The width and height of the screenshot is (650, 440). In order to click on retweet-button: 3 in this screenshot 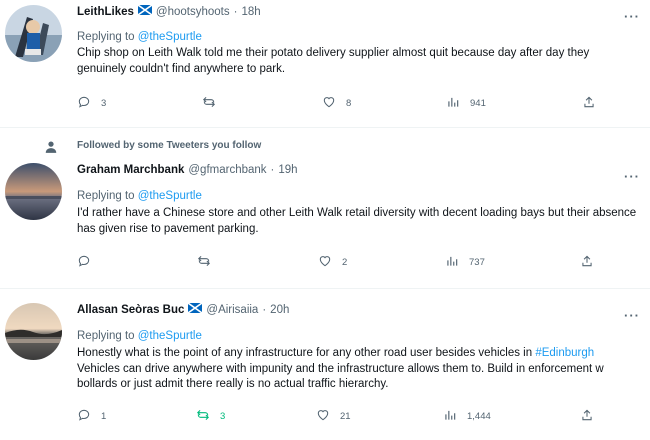, I will do `click(210, 416)`.